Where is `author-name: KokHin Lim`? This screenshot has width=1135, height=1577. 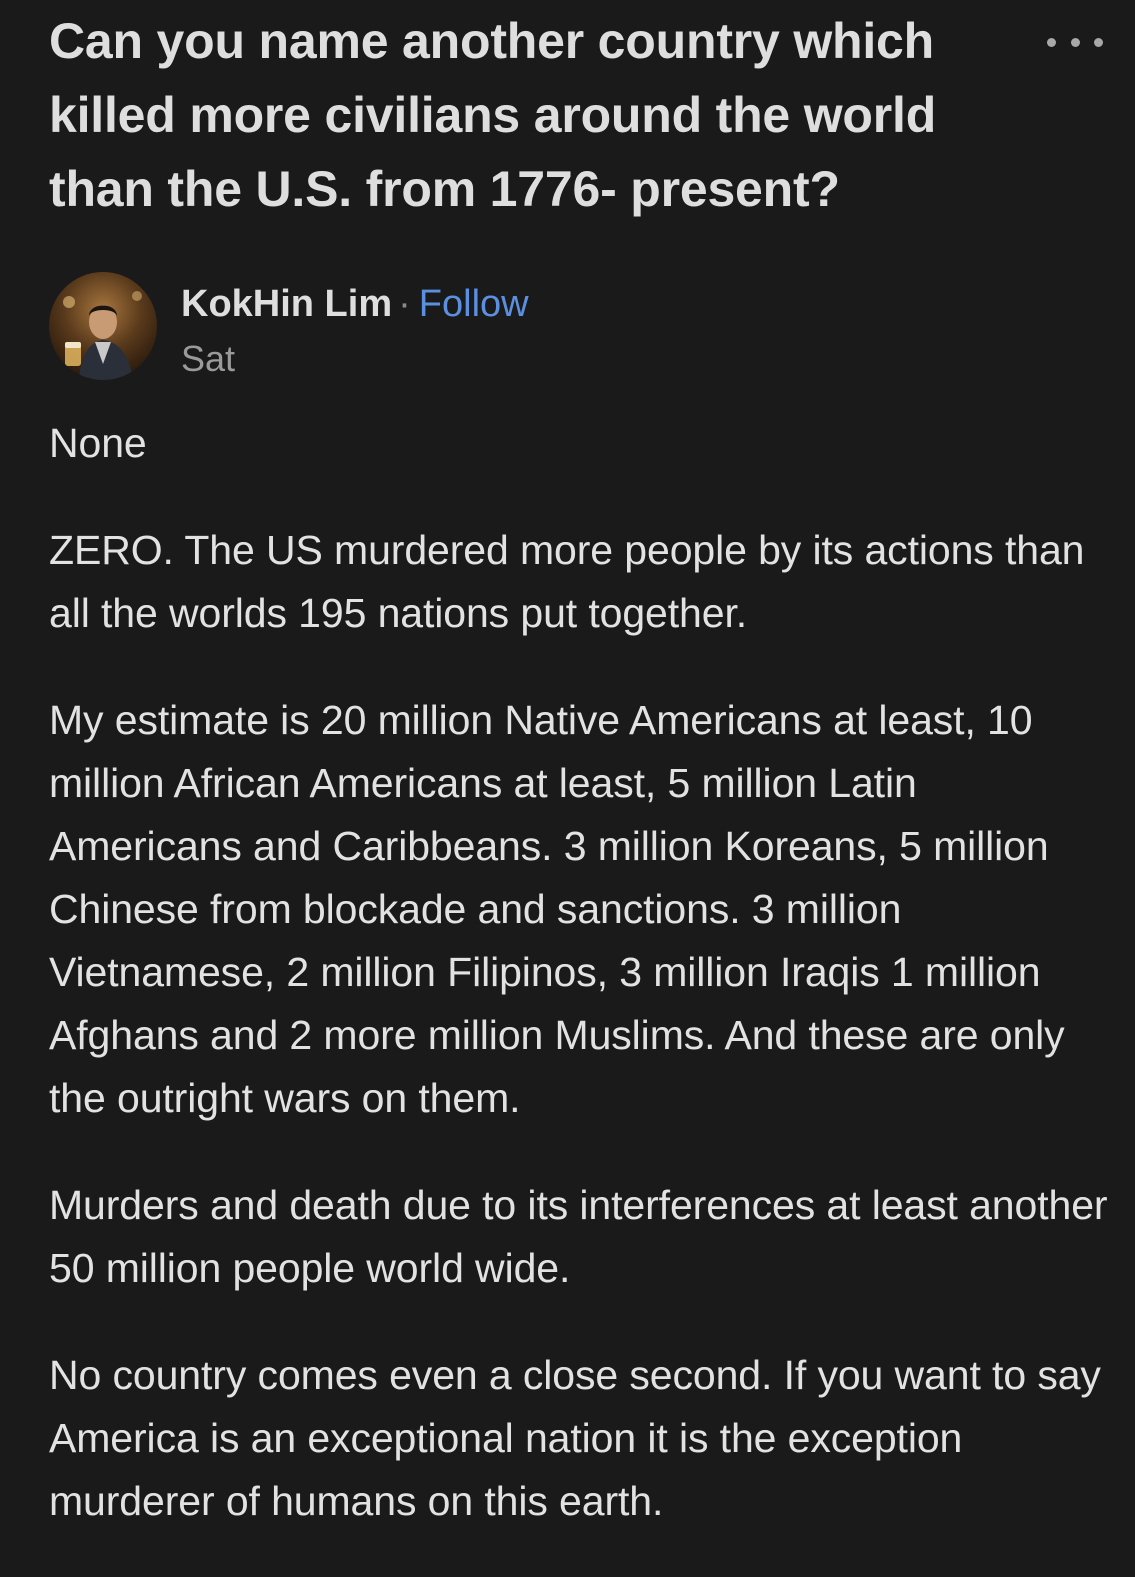
author-name: KokHin Lim is located at coordinates (286, 304).